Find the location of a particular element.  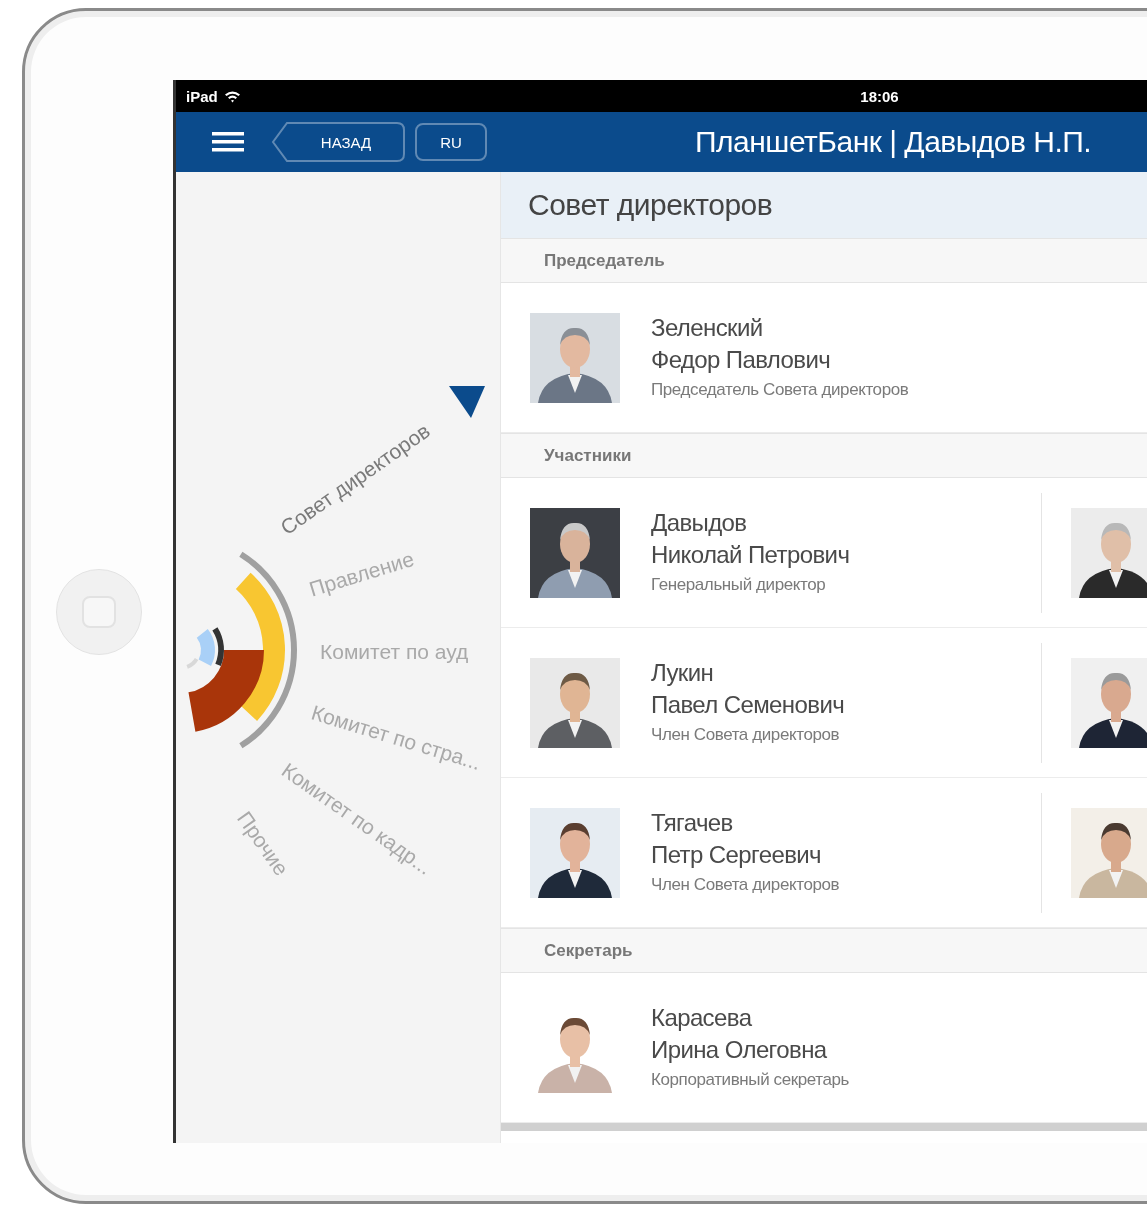

person-surname: Зеленский is located at coordinates (707, 327).